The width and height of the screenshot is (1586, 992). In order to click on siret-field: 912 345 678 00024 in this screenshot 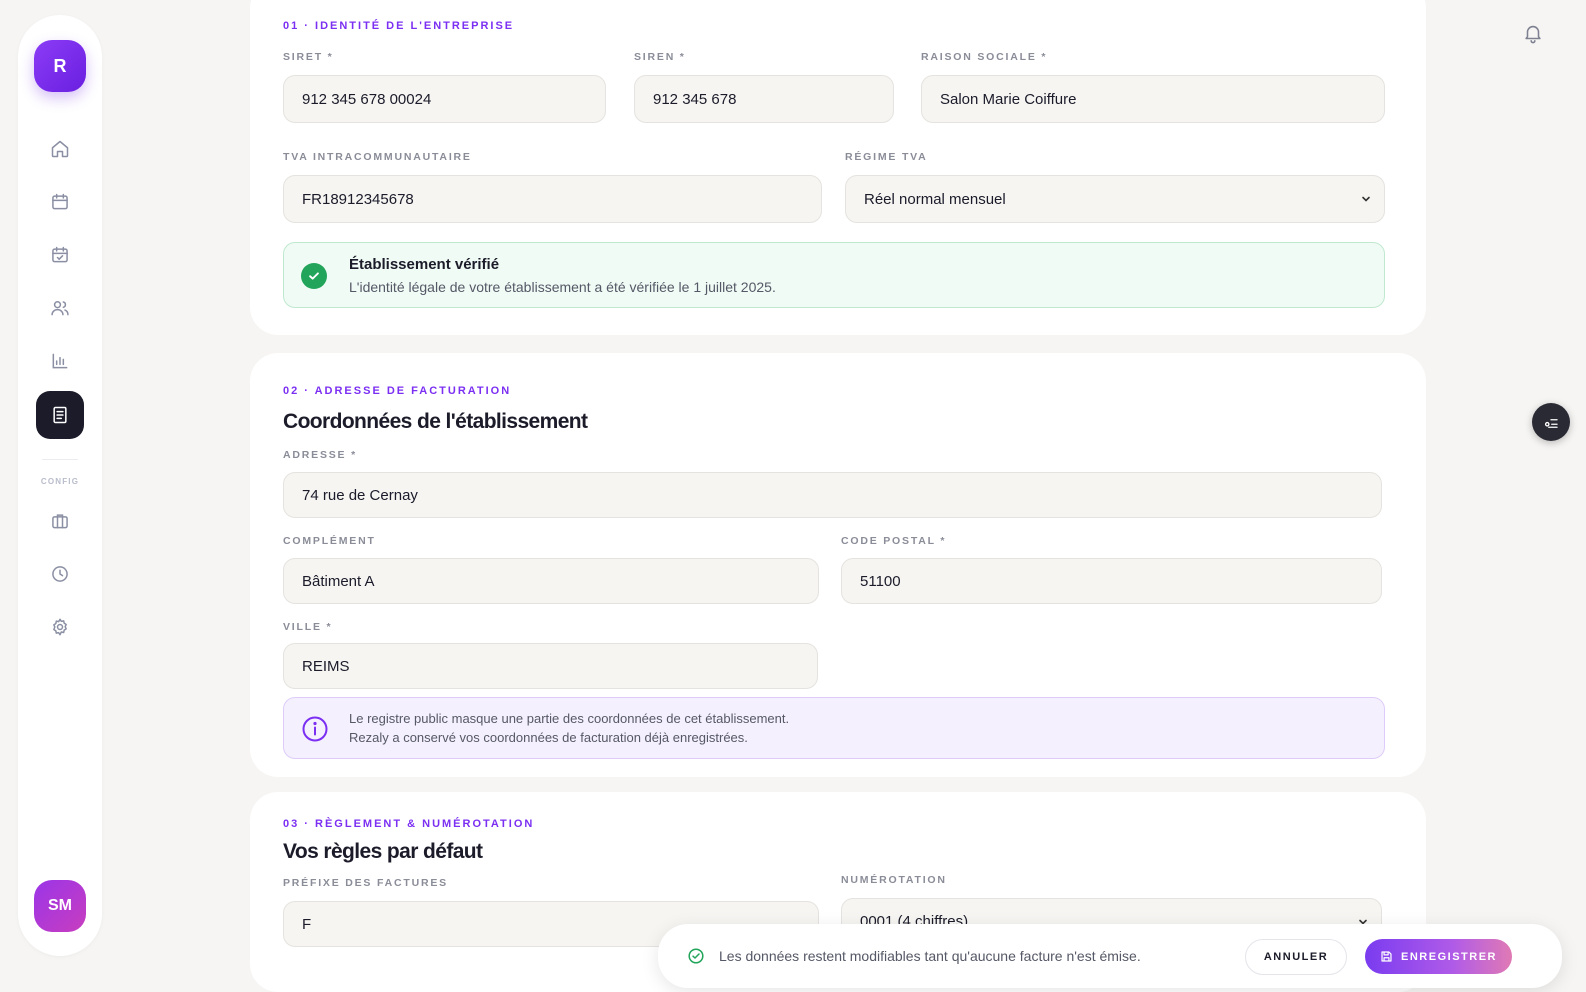, I will do `click(444, 99)`.